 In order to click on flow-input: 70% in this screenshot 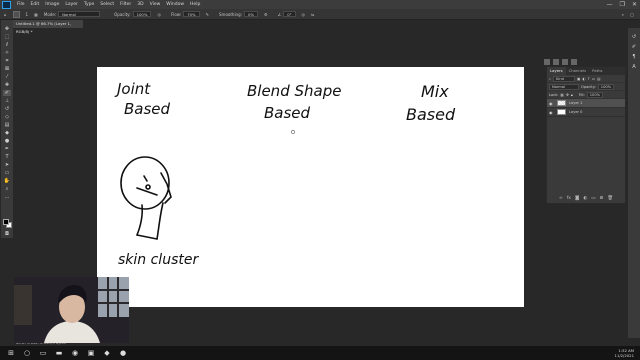, I will do `click(191, 14)`.